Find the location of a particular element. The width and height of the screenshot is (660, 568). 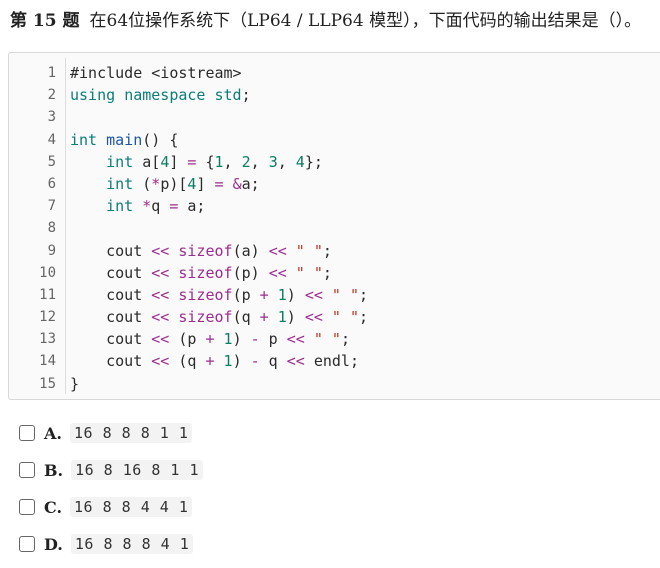

code-line: cout << sizeof(p) << " "; is located at coordinates (365, 273).